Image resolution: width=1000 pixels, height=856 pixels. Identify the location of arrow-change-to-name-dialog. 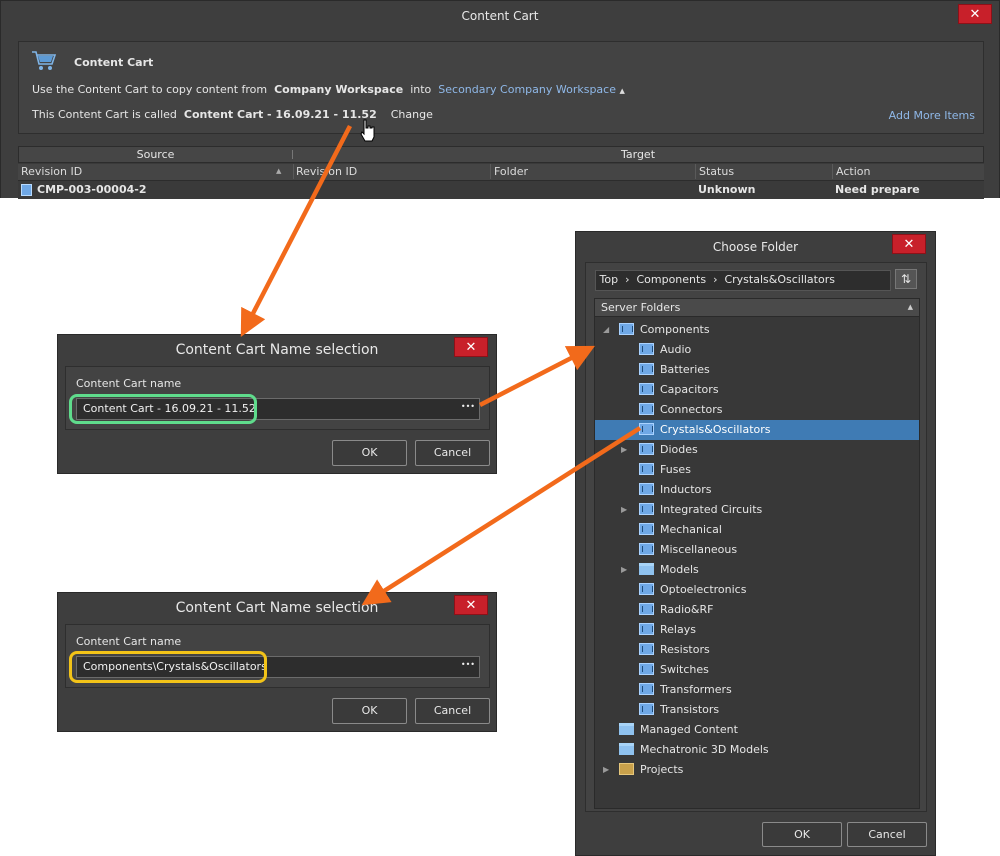
(296, 230).